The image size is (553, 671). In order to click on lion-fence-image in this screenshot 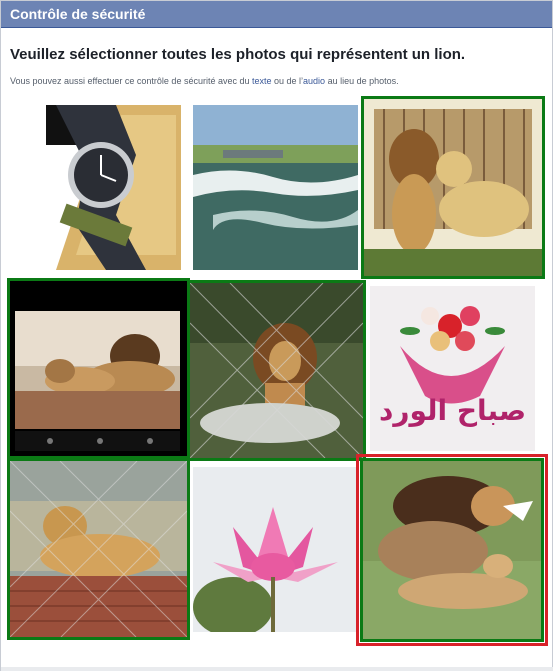, I will do `click(276, 370)`.